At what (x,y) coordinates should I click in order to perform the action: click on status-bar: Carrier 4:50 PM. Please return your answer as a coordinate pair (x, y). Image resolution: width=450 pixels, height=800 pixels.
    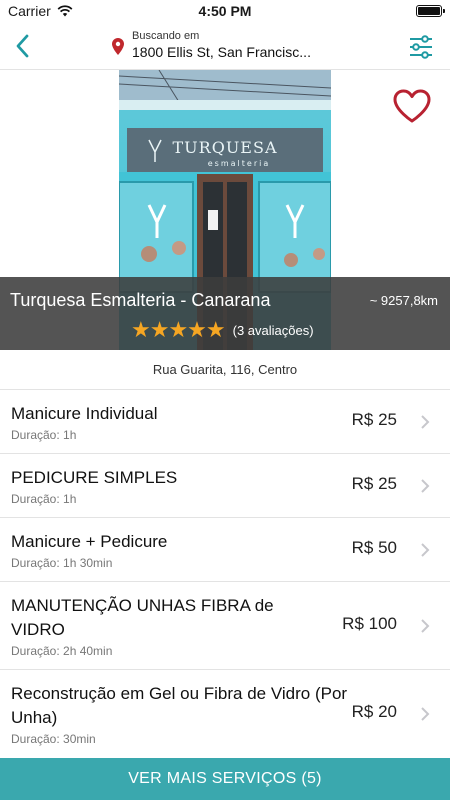
    Looking at the image, I should click on (225, 11).